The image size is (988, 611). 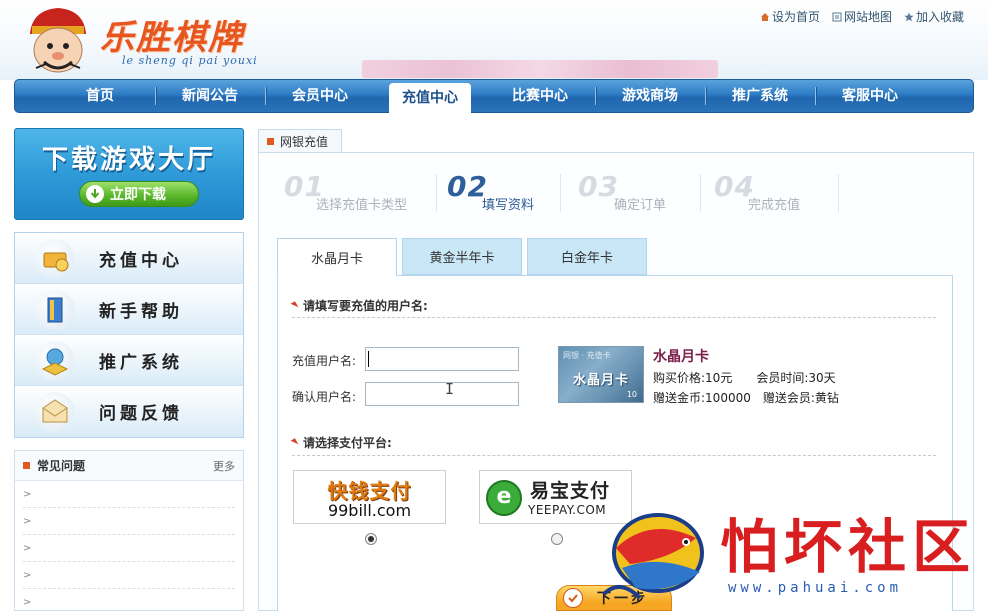 I want to click on main-nav: 首页 新闻公告 会员中心 充值中心 比赛中心 游戏商场 推广系统 客服中心, so click(x=494, y=96).